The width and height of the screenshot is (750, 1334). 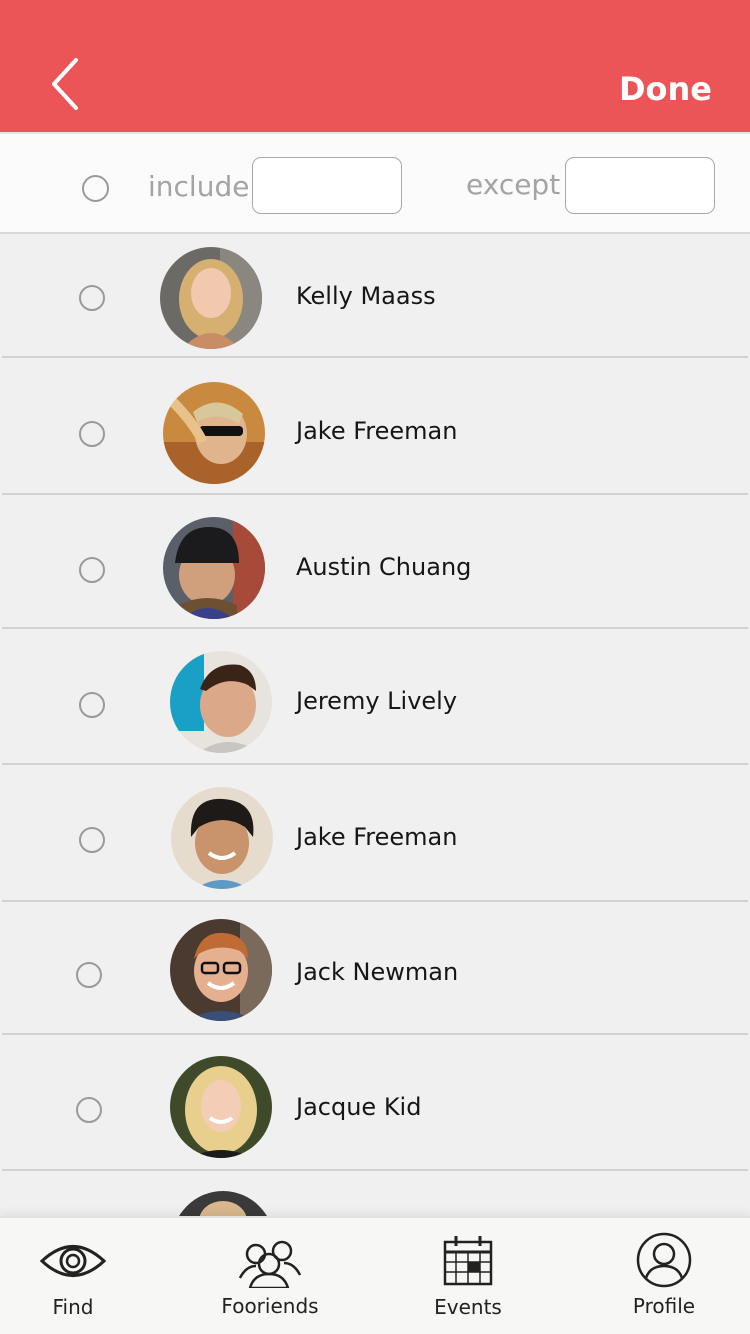 What do you see at coordinates (375, 66) in the screenshot?
I see `app-header: Done` at bounding box center [375, 66].